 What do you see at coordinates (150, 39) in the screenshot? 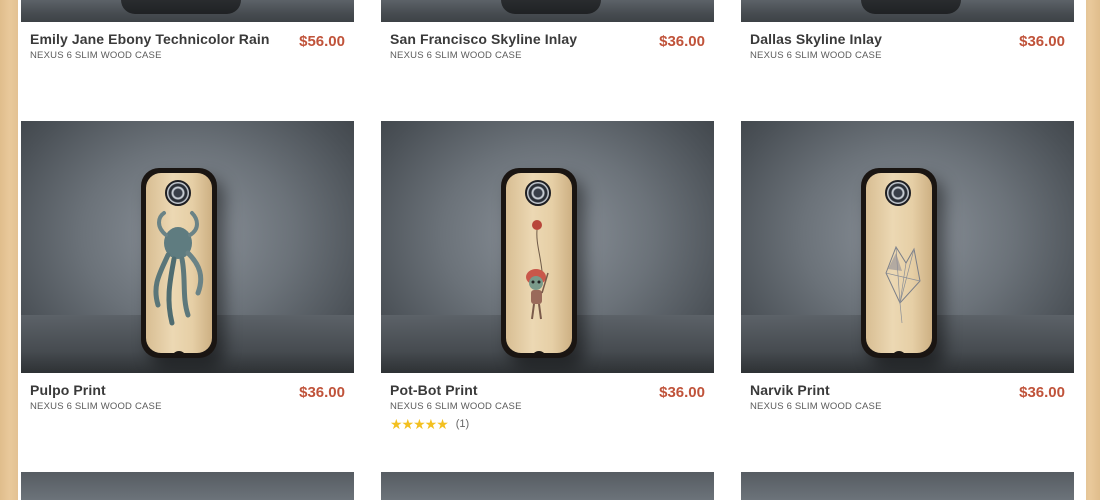
I see `product-name: Emily Jane Ebony Technicolor Rain` at bounding box center [150, 39].